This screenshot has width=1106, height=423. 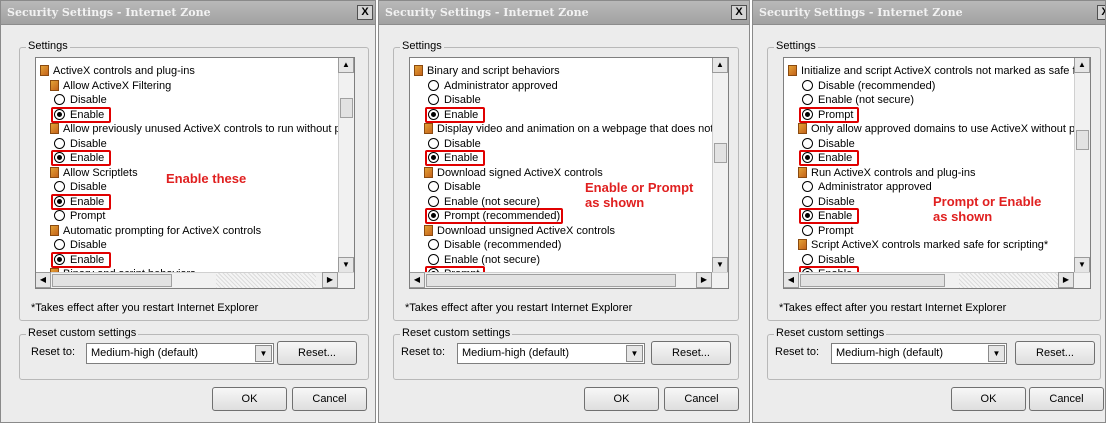 I want to click on tree-item-label: ActiveX controls and plug-ins, so click(x=124, y=71).